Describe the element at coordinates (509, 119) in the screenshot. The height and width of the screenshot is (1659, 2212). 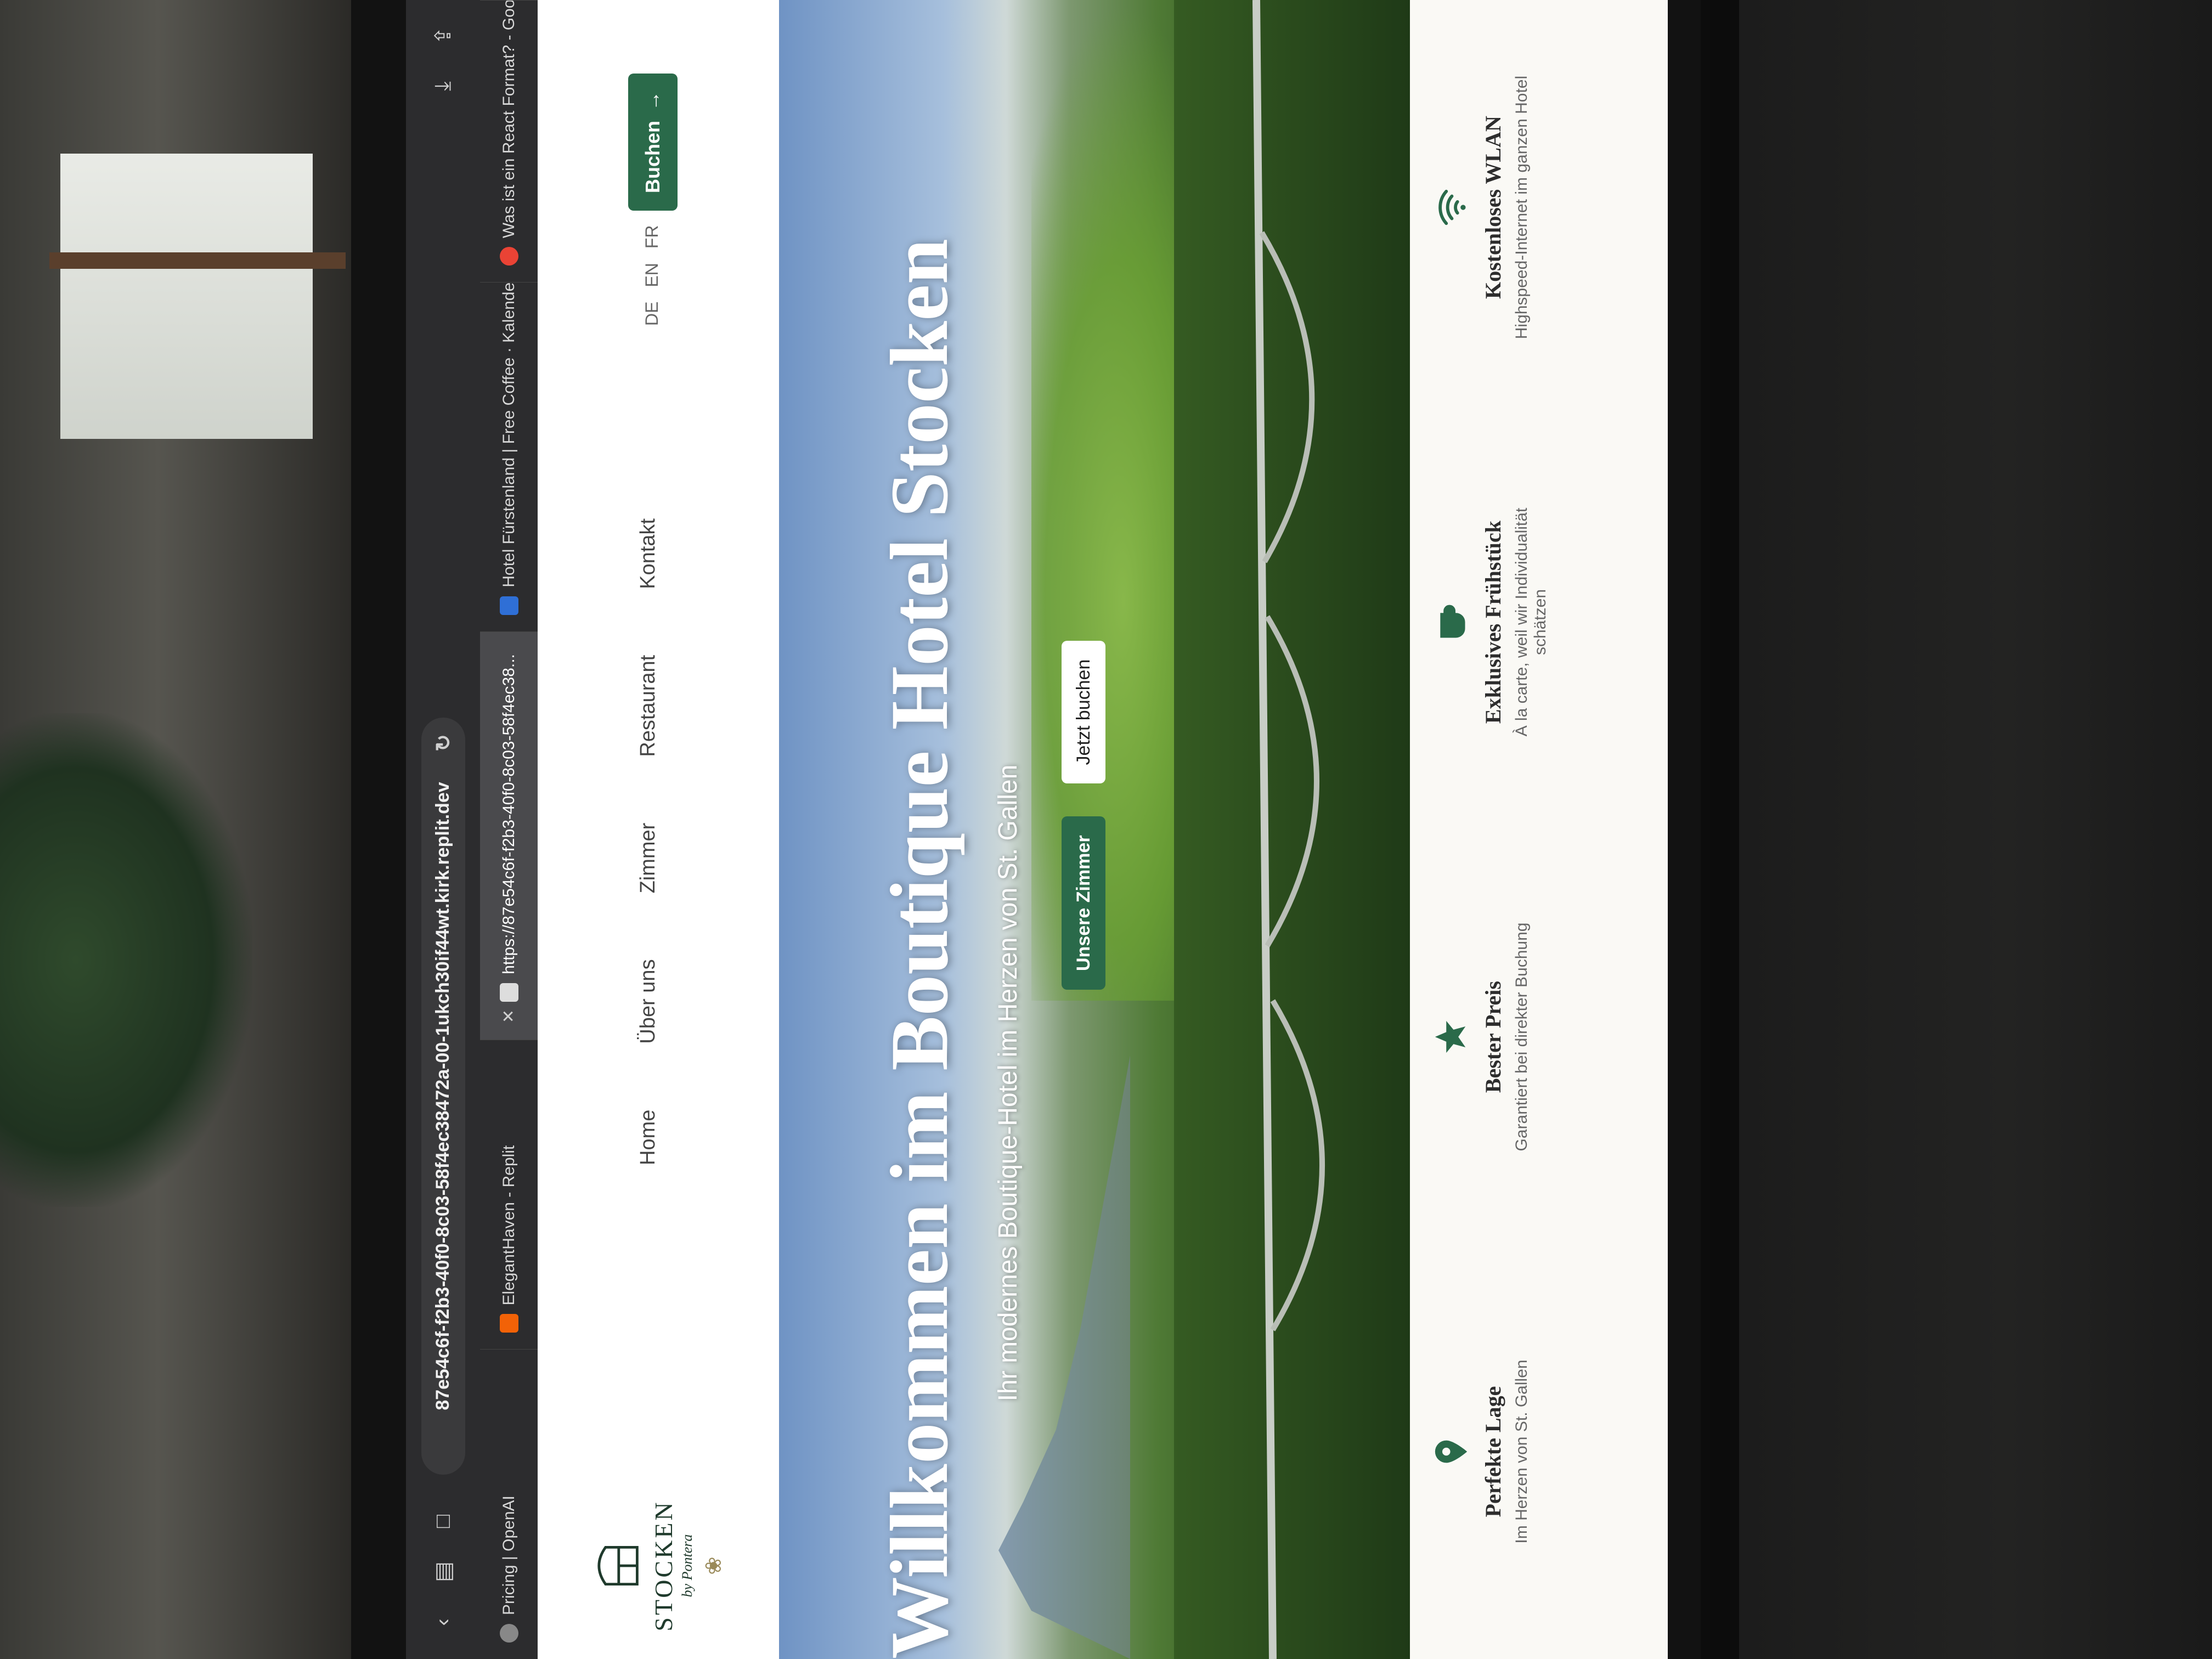
I see `tab-label: Was ist ein React Format? - Goo` at that location.